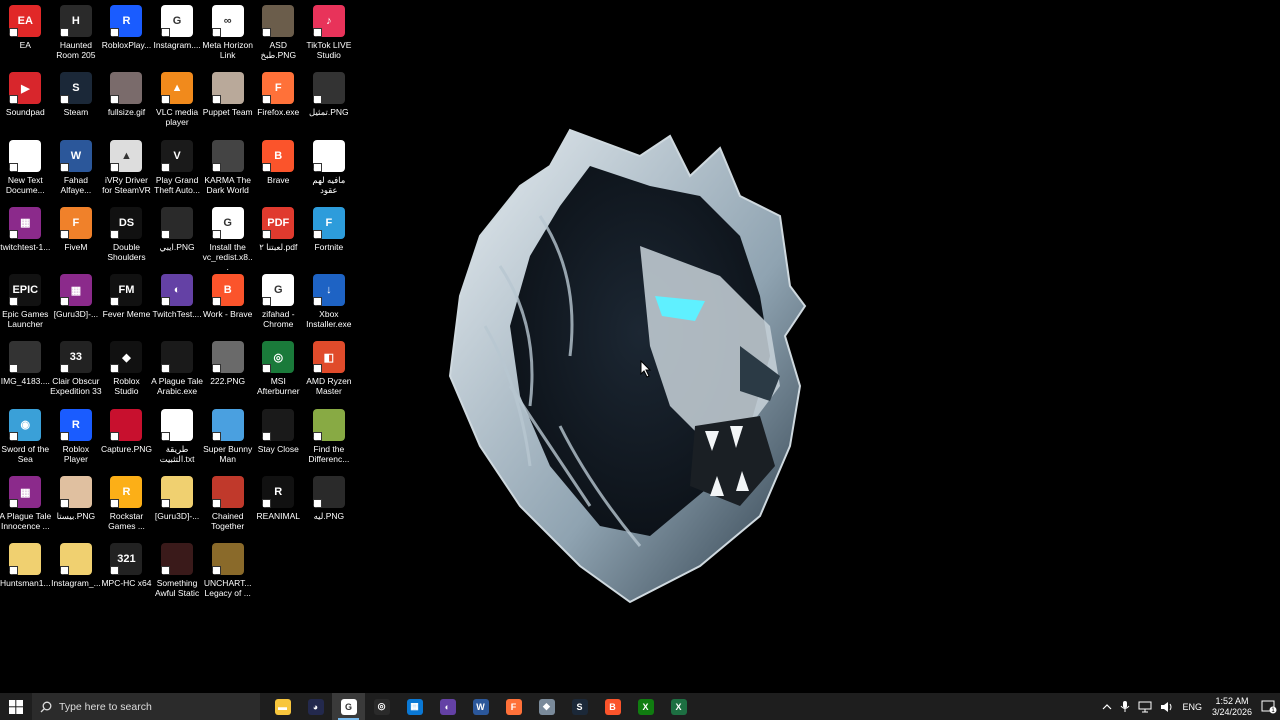 The height and width of the screenshot is (720, 1280). Describe the element at coordinates (76, 237) in the screenshot. I see `desktop-icon: F FiveM` at that location.